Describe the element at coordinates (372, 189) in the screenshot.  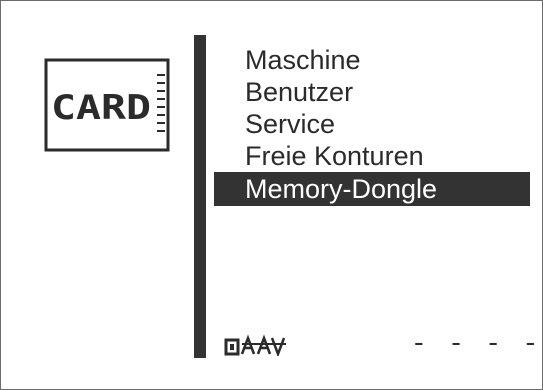
I see `menu-item-memory-dongle: Memory-Dongle` at that location.